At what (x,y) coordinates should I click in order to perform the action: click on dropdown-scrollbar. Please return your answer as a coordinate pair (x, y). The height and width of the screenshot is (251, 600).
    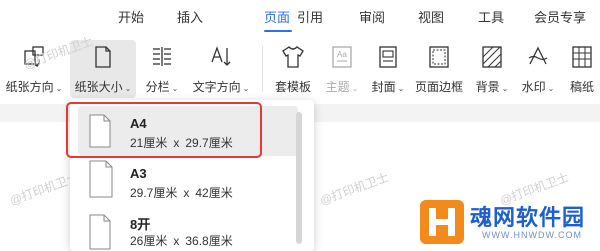
    Looking at the image, I should click on (299, 178).